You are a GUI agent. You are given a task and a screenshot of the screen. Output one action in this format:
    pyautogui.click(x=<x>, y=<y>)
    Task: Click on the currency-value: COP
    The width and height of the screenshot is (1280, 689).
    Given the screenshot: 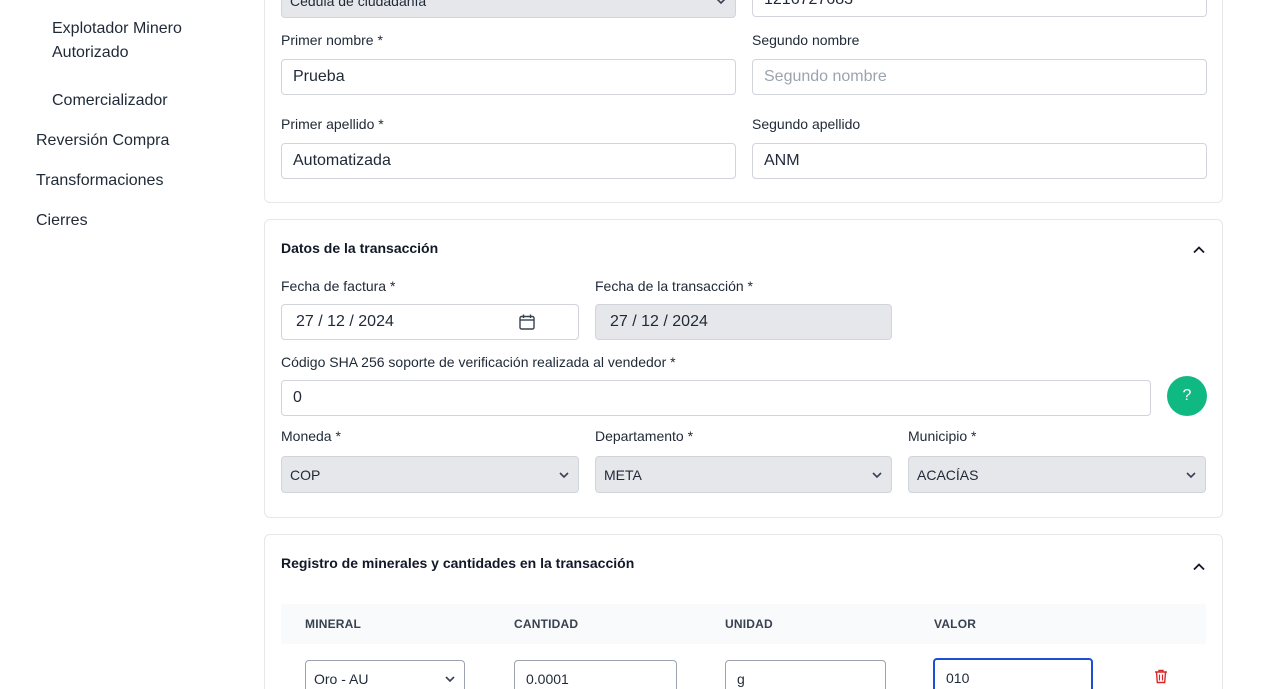 What is the action you would take?
    pyautogui.click(x=305, y=474)
    